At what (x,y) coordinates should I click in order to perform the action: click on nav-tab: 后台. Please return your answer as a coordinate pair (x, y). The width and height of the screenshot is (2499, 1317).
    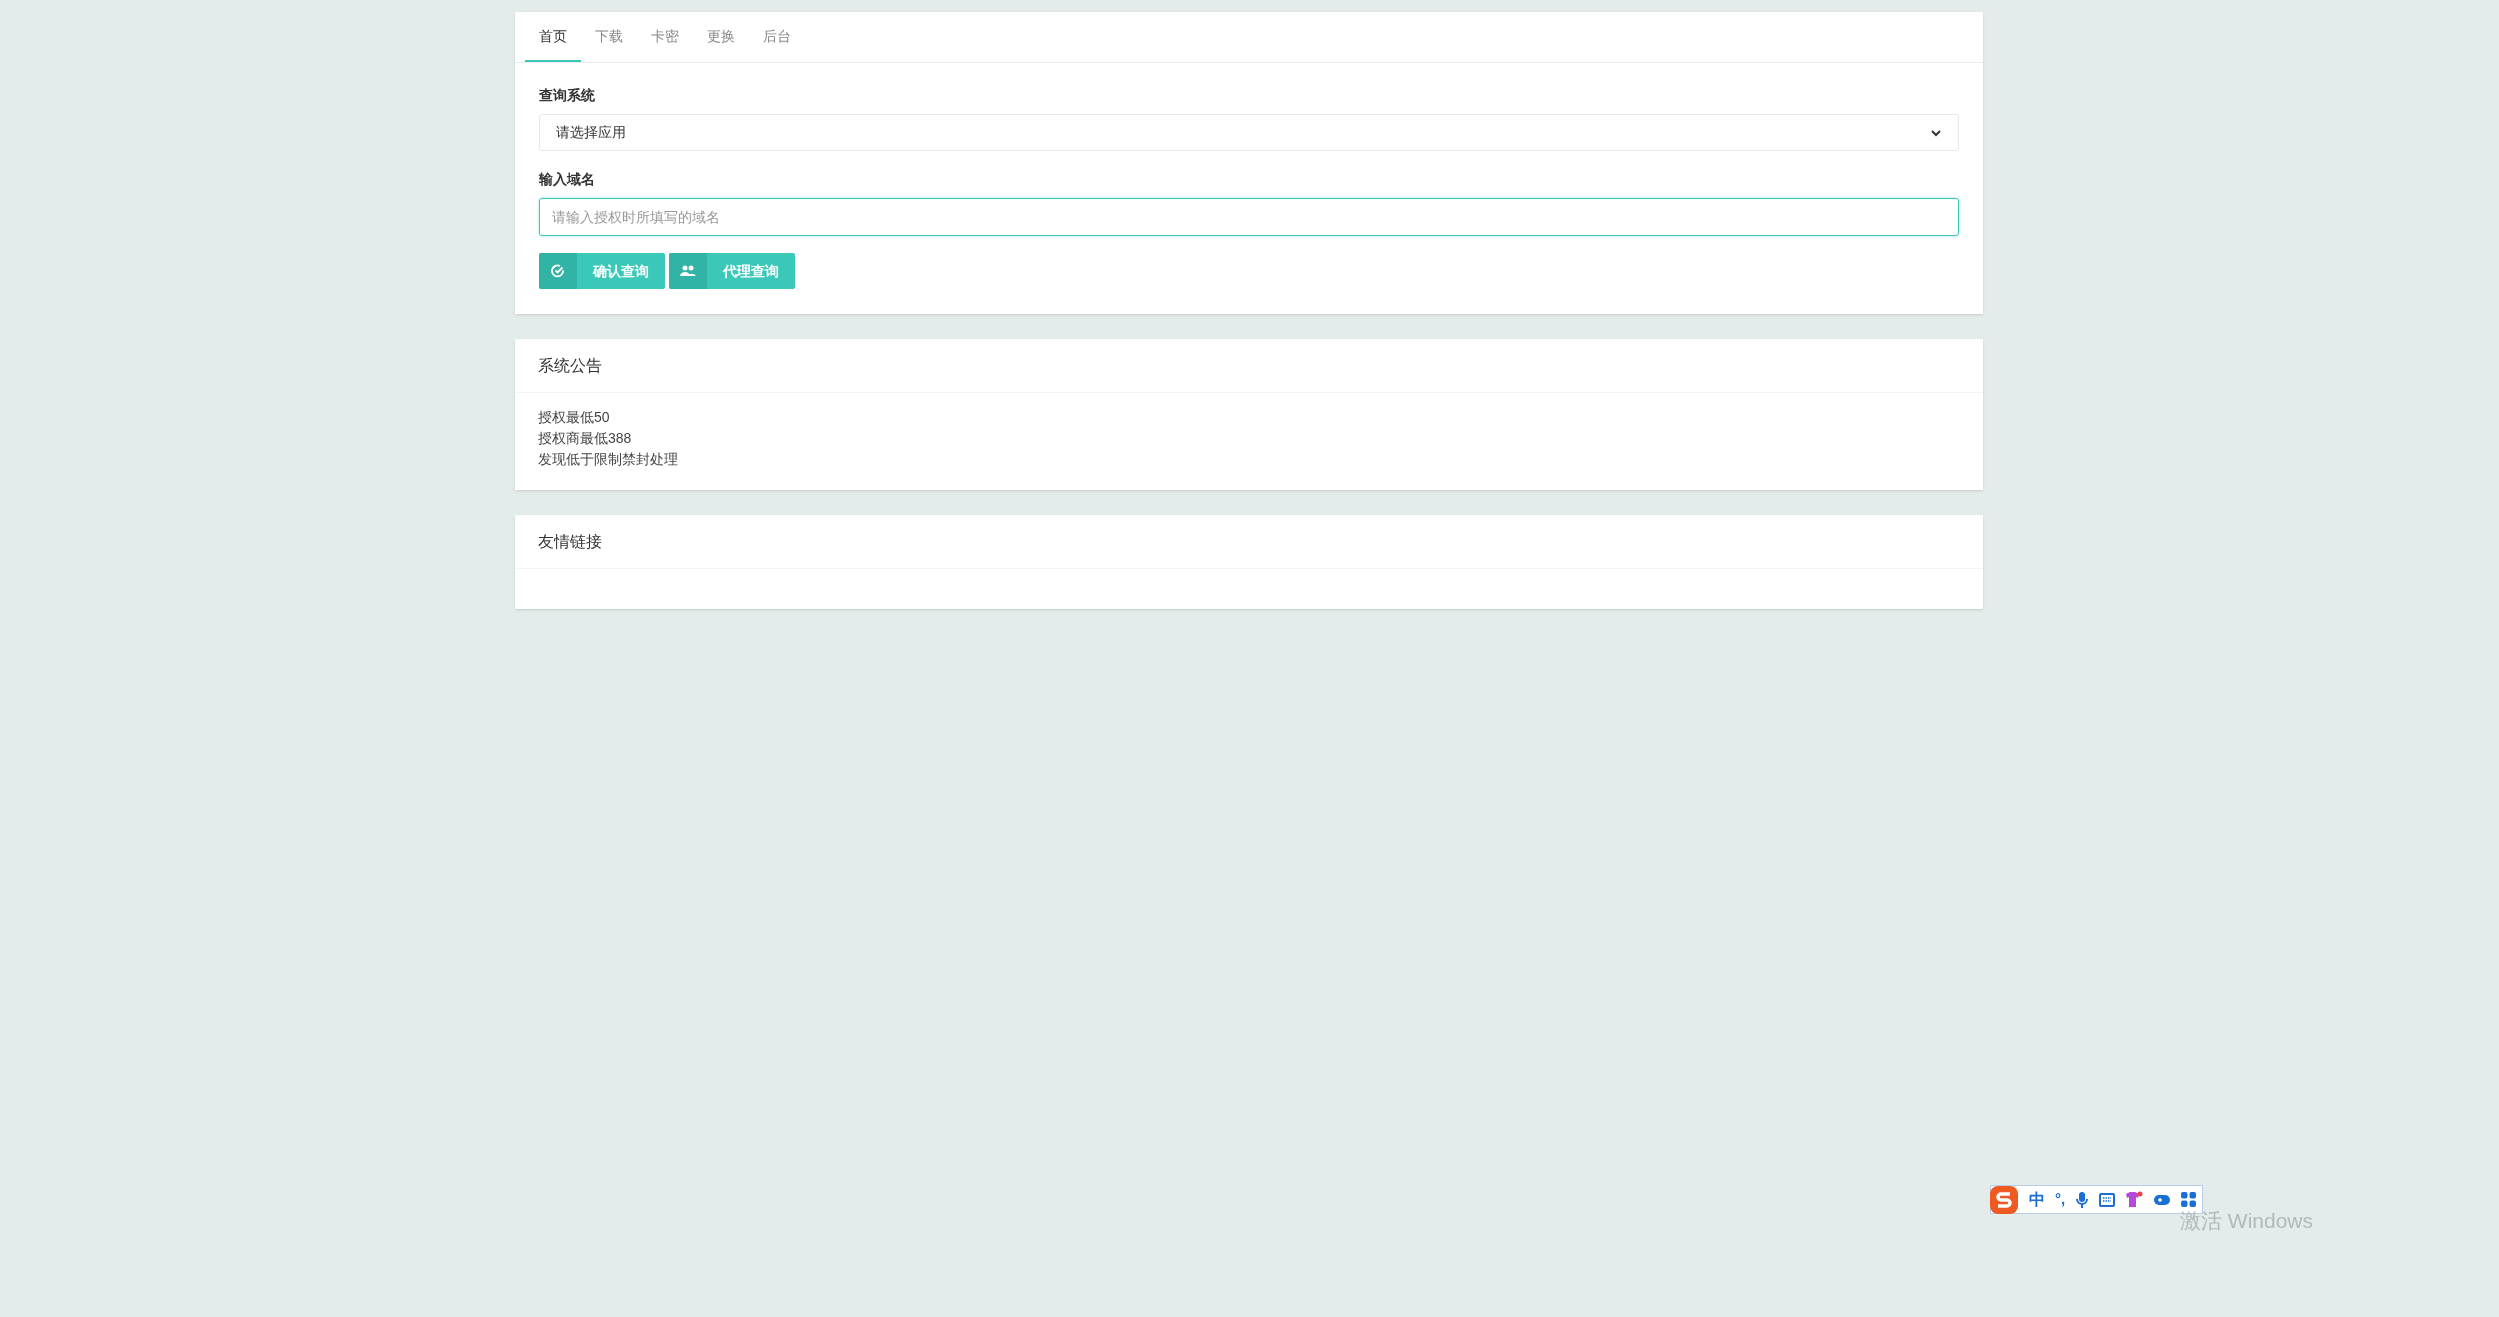
    Looking at the image, I should click on (777, 37).